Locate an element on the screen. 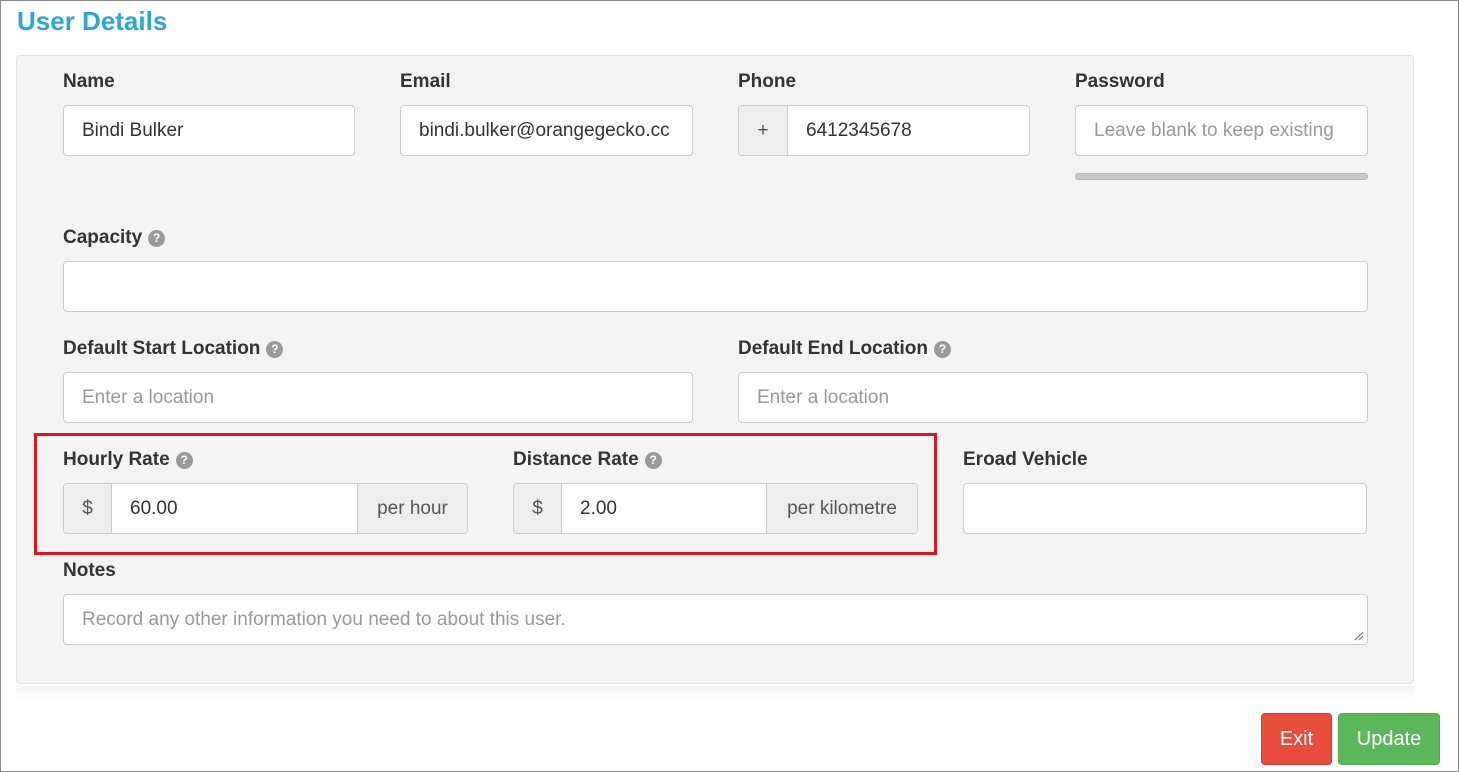 The height and width of the screenshot is (772, 1459). end-location-label: Default End Location? is located at coordinates (844, 349).